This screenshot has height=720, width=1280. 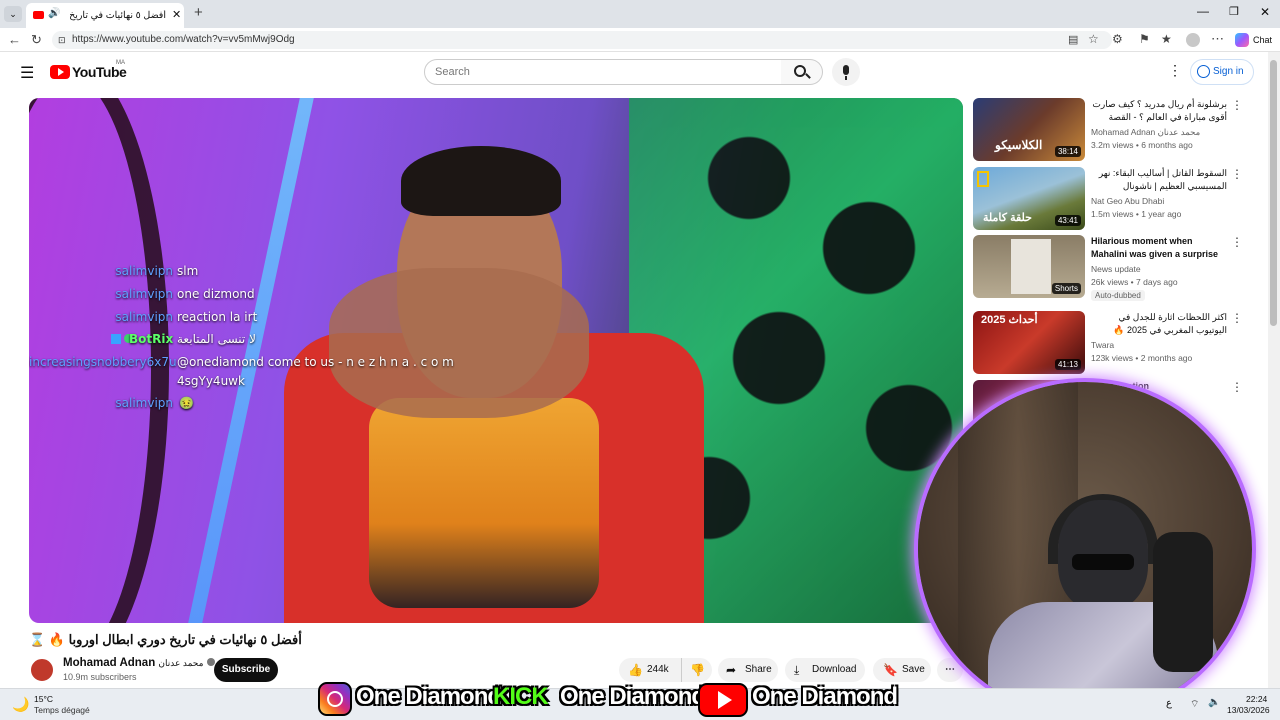 I want to click on sunglasses, so click(x=1103, y=562).